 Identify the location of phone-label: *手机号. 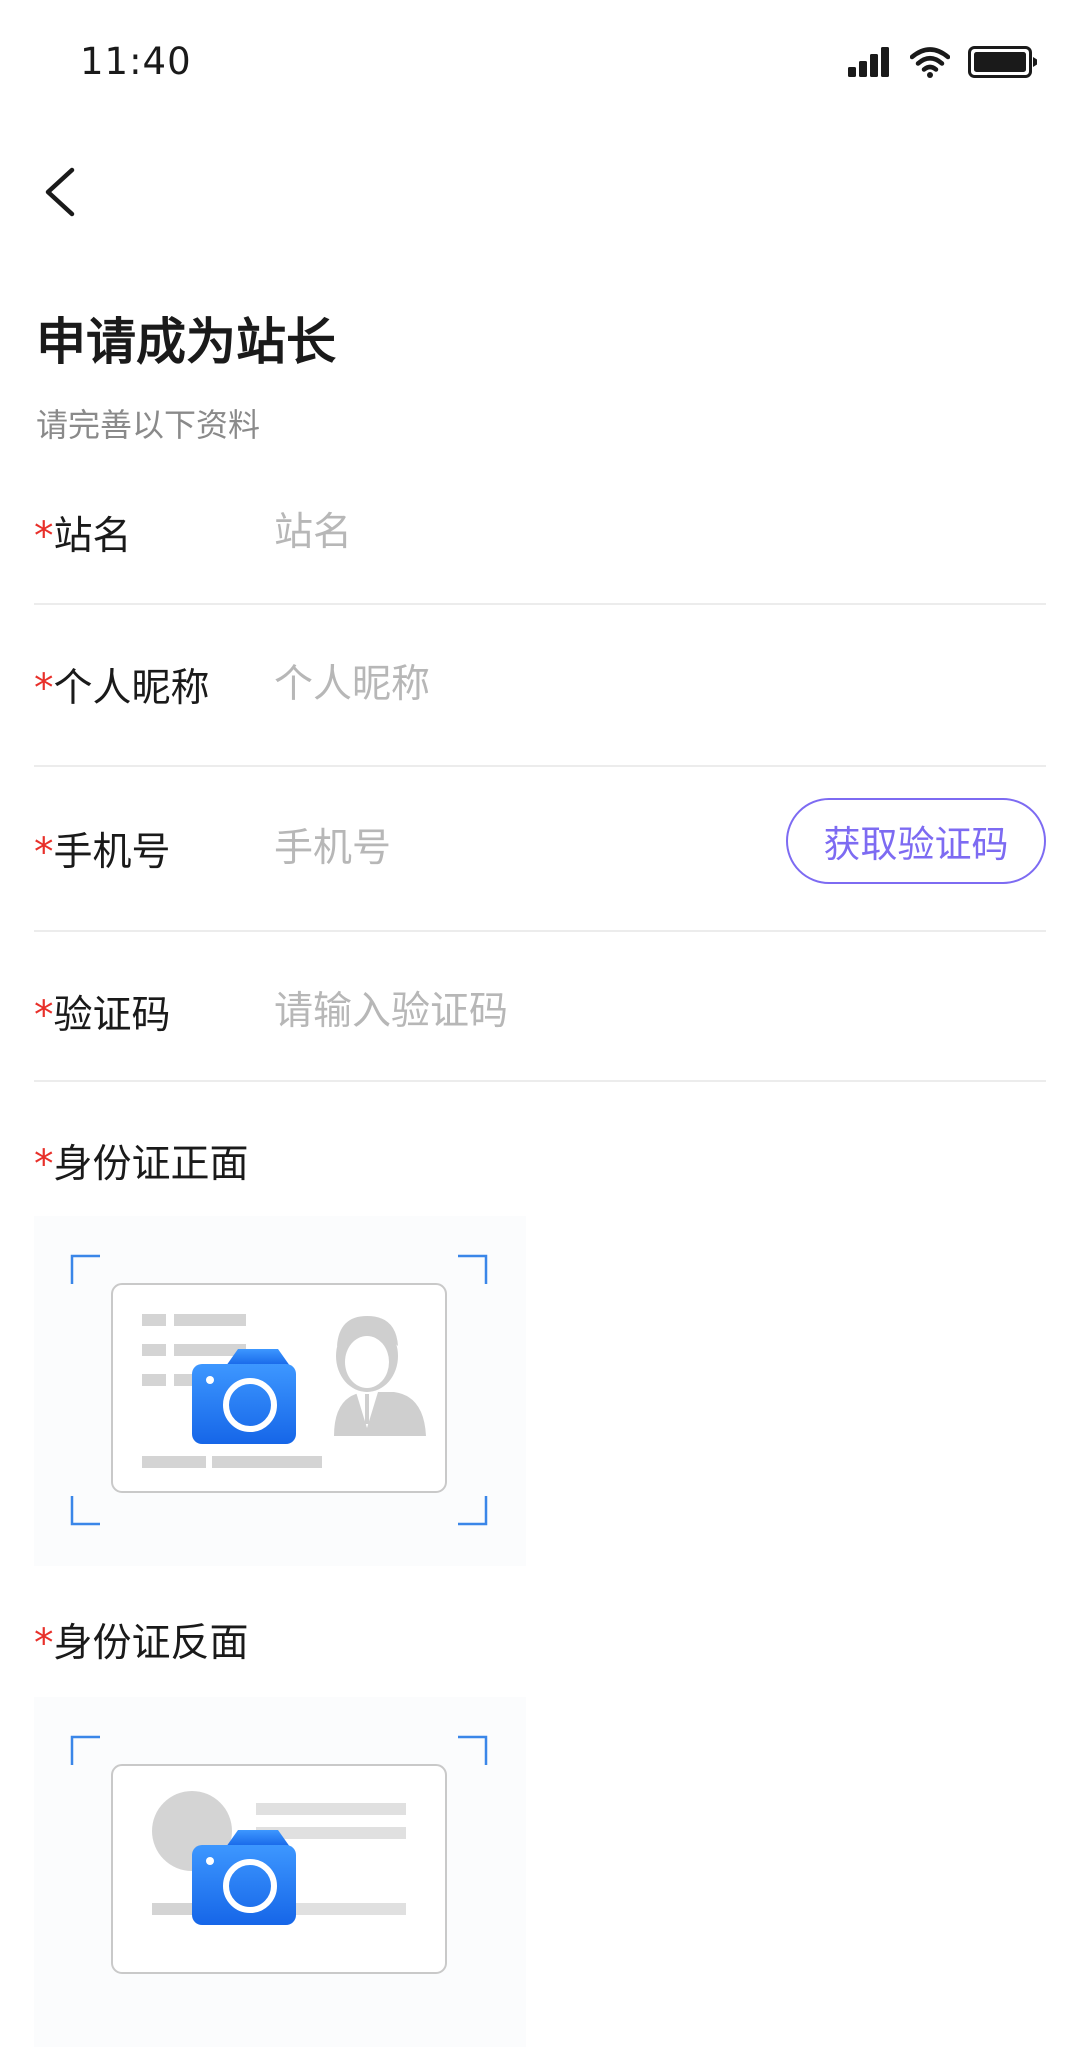
(102, 849).